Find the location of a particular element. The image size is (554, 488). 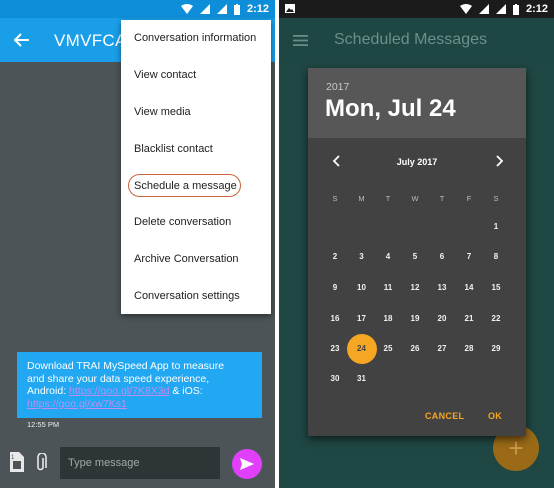

message-text-android: Android: is located at coordinates (47, 391).